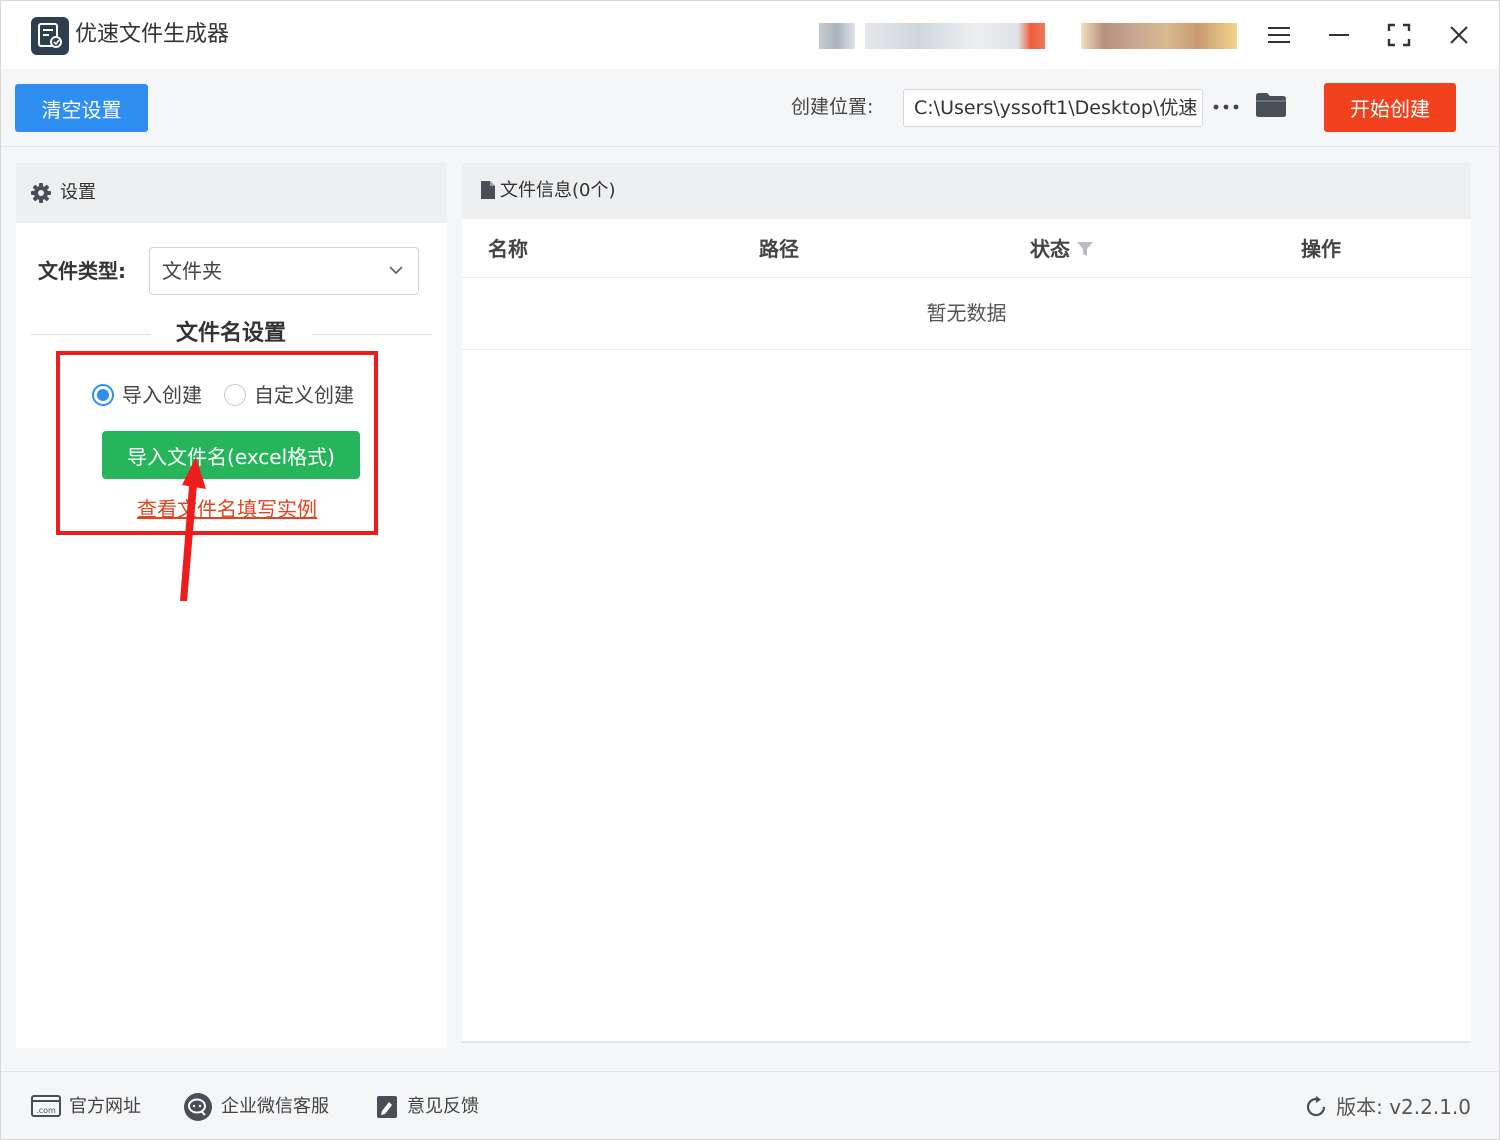 The height and width of the screenshot is (1140, 1500). What do you see at coordinates (1085, 249) in the screenshot?
I see `filter-icon` at bounding box center [1085, 249].